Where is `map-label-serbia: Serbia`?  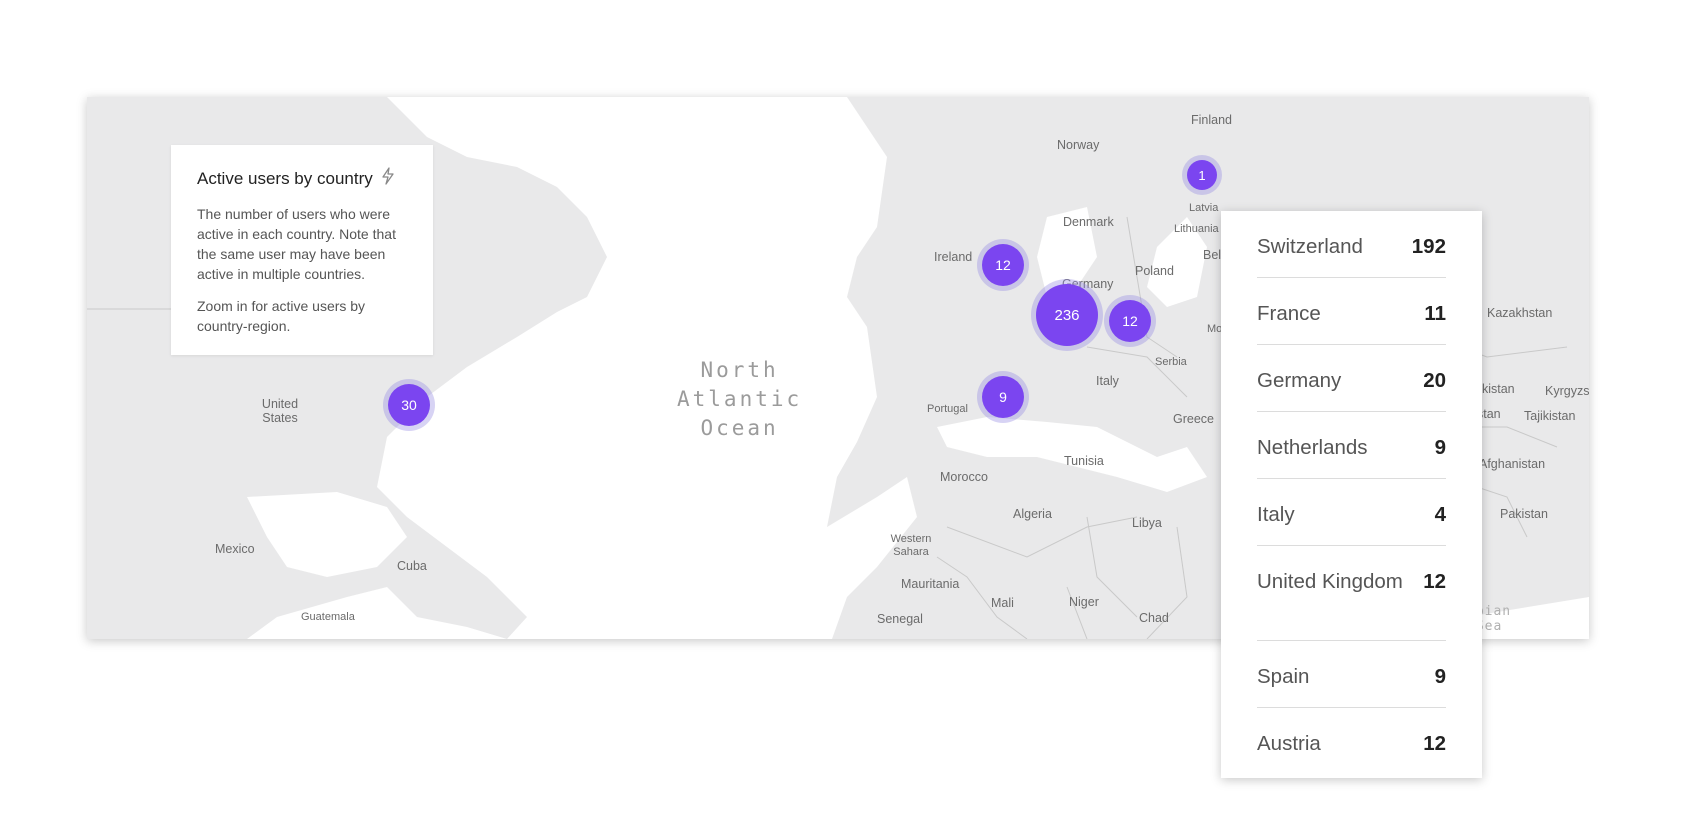 map-label-serbia: Serbia is located at coordinates (1171, 362).